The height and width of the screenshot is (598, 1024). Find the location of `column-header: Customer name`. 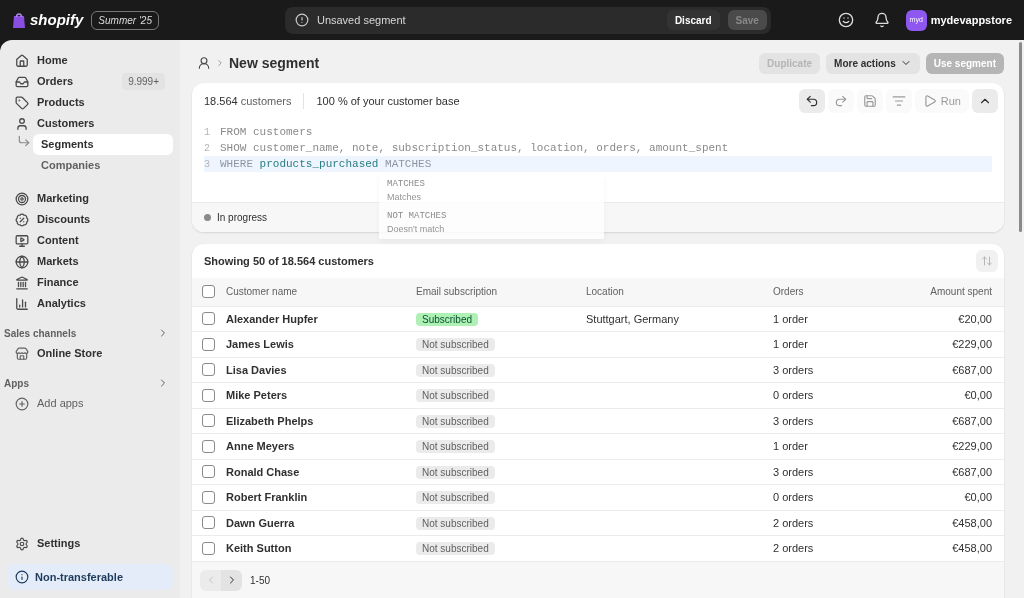

column-header: Customer name is located at coordinates (262, 292).